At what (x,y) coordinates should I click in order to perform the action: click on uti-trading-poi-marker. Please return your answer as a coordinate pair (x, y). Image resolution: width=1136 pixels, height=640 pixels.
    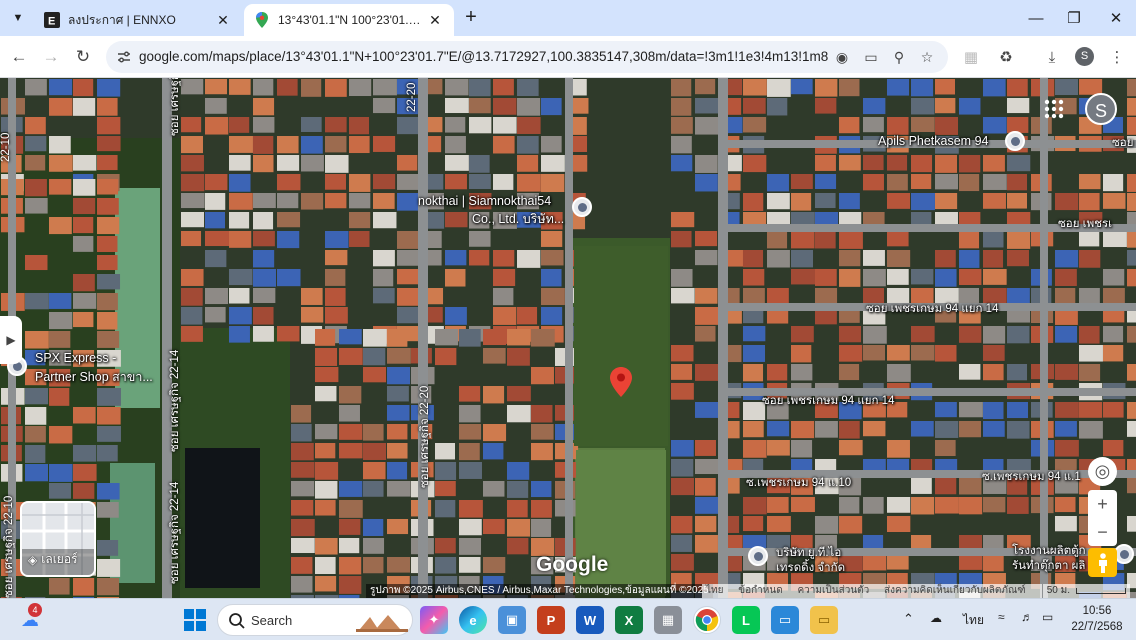
    Looking at the image, I should click on (758, 556).